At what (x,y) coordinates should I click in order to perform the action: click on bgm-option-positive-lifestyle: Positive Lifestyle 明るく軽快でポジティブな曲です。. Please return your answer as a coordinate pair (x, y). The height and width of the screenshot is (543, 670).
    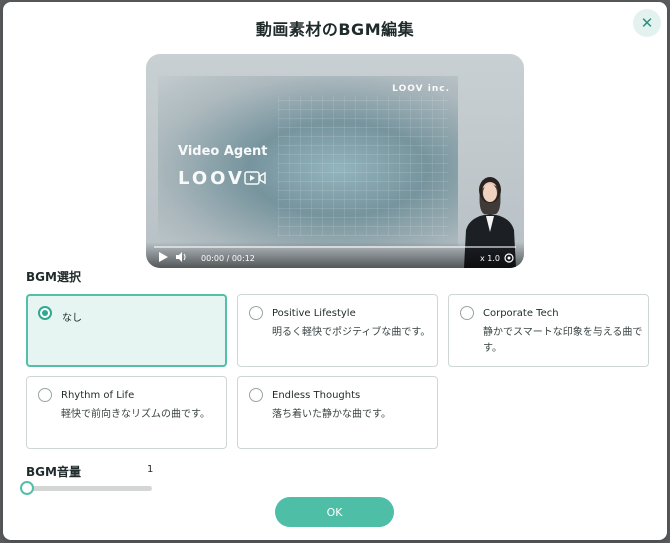
    Looking at the image, I should click on (337, 330).